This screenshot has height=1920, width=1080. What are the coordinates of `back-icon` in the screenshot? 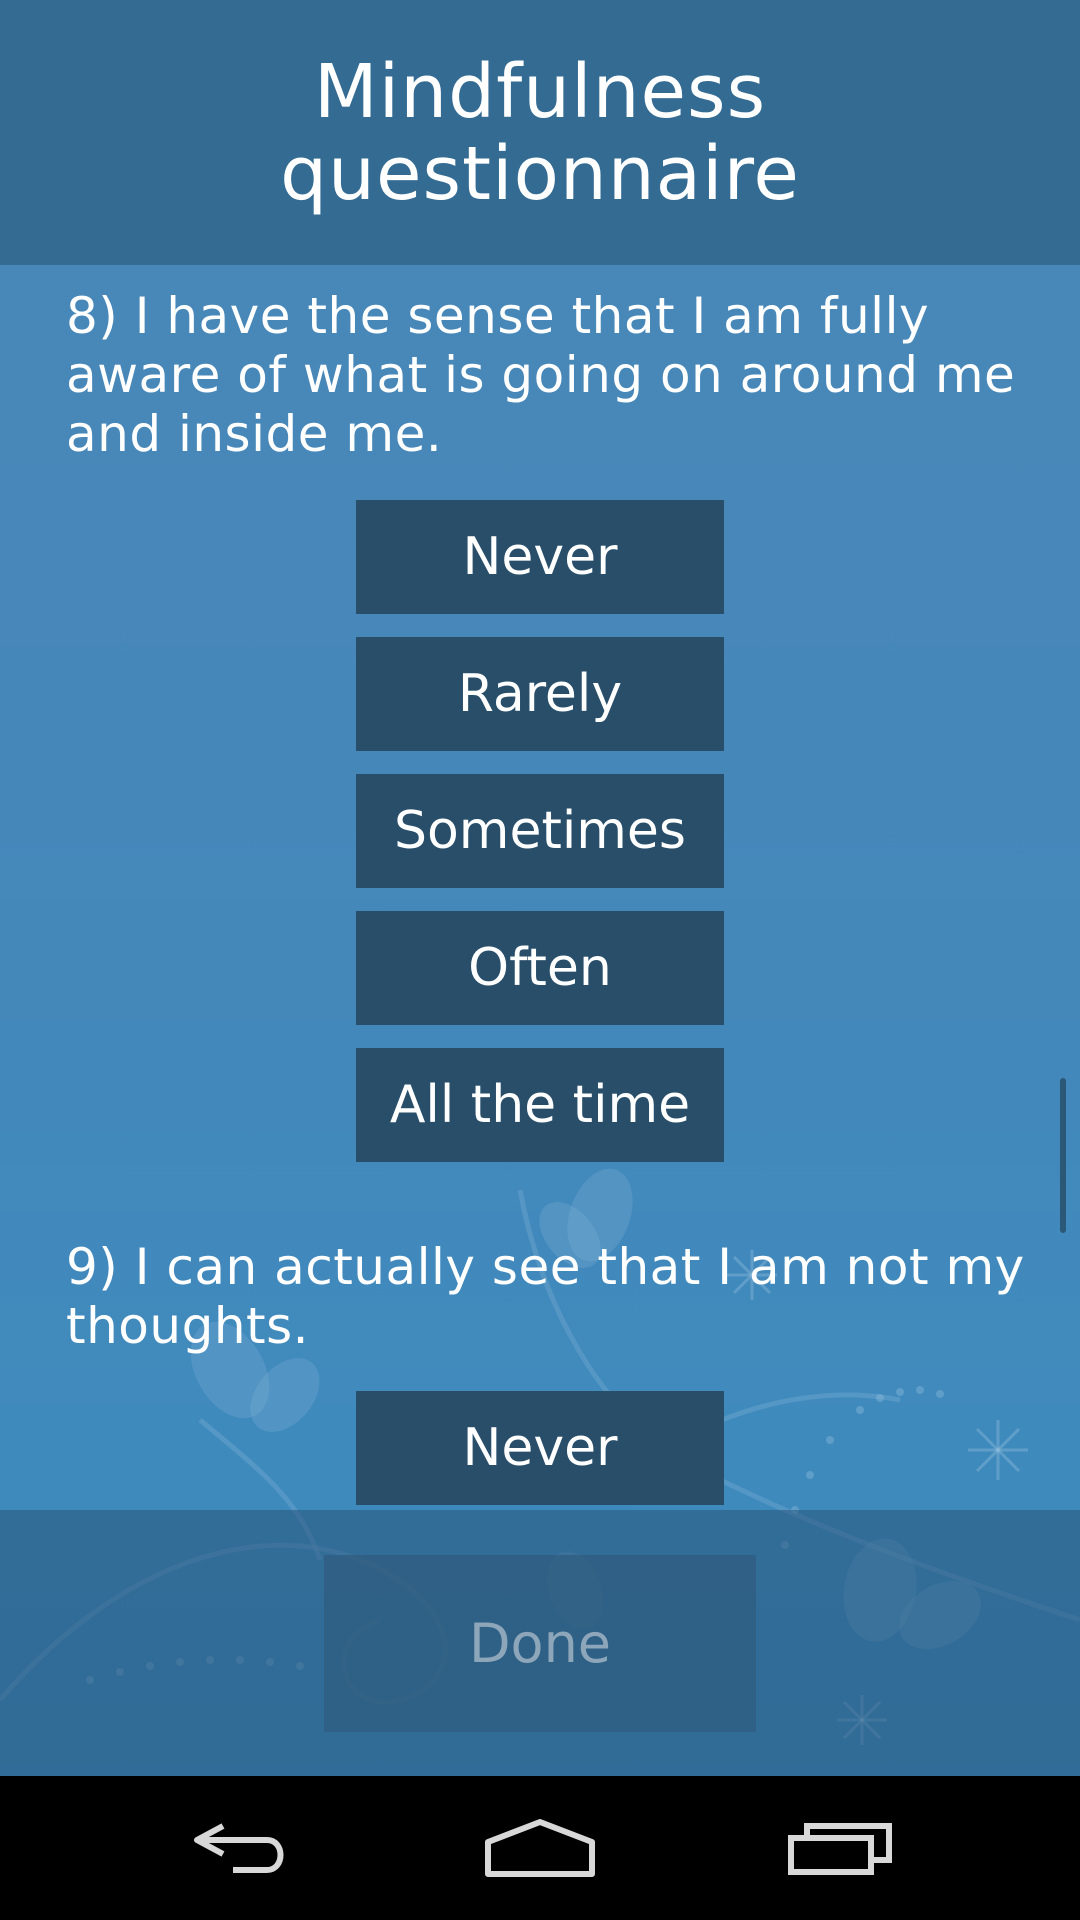 It's located at (240, 1848).